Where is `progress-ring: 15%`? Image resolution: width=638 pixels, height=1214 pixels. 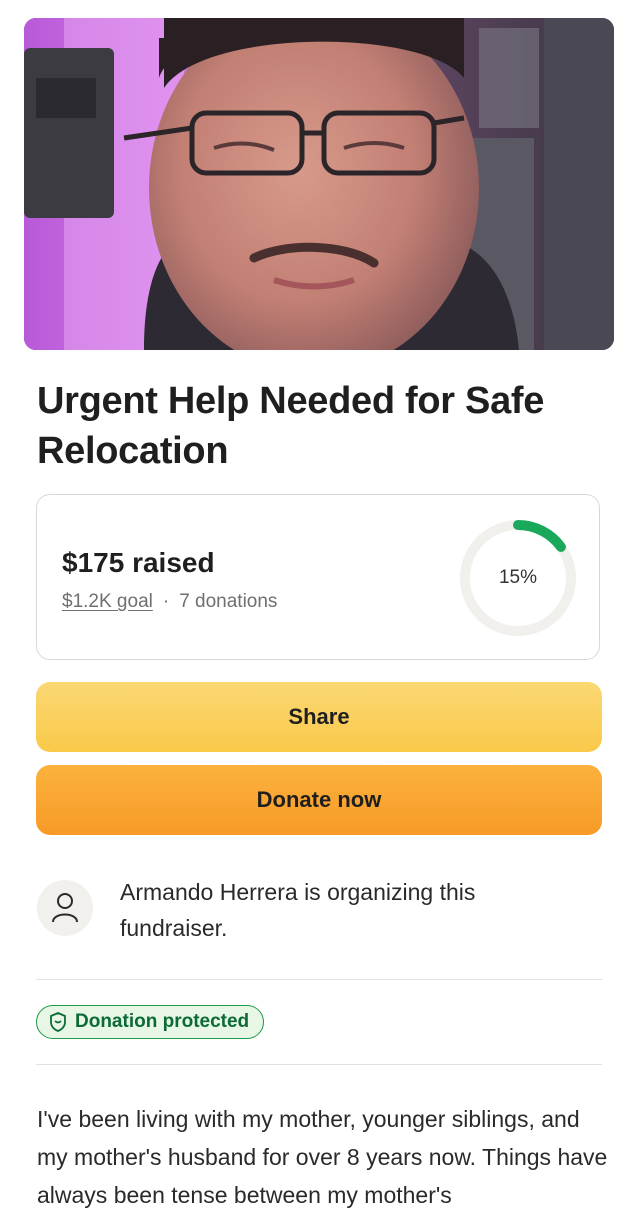 progress-ring: 15% is located at coordinates (518, 578).